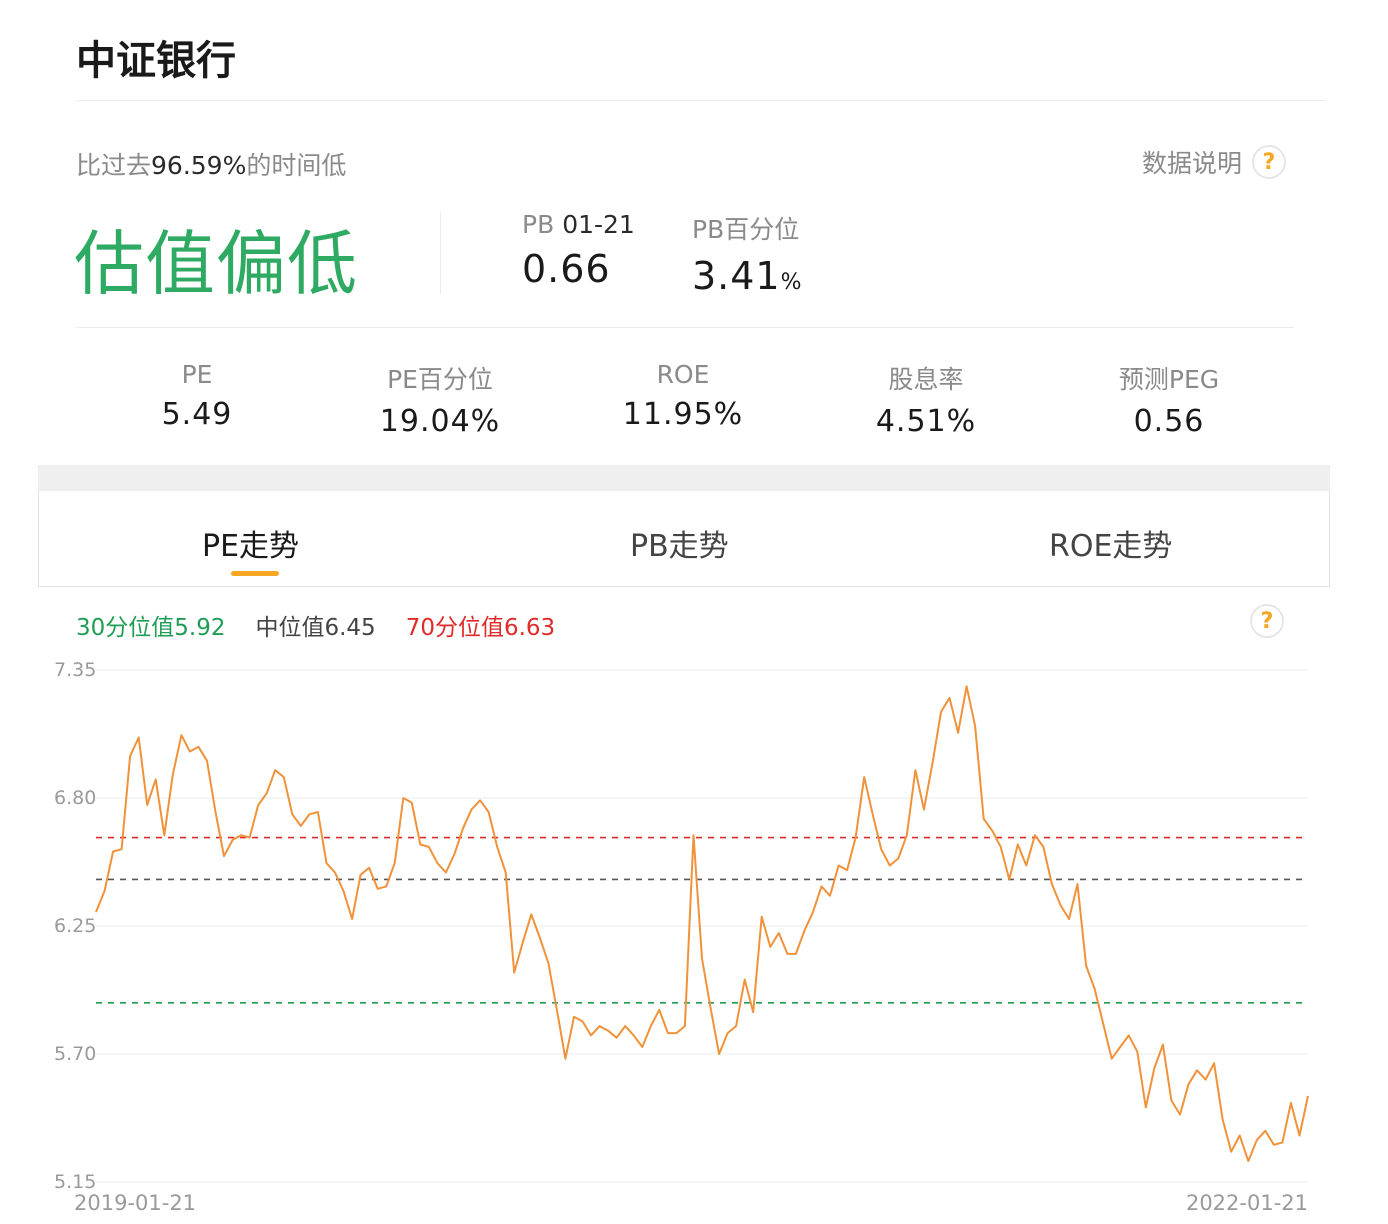 The width and height of the screenshot is (1388, 1224). Describe the element at coordinates (75, 926) in the screenshot. I see `y-tick-label: 6.25` at that location.